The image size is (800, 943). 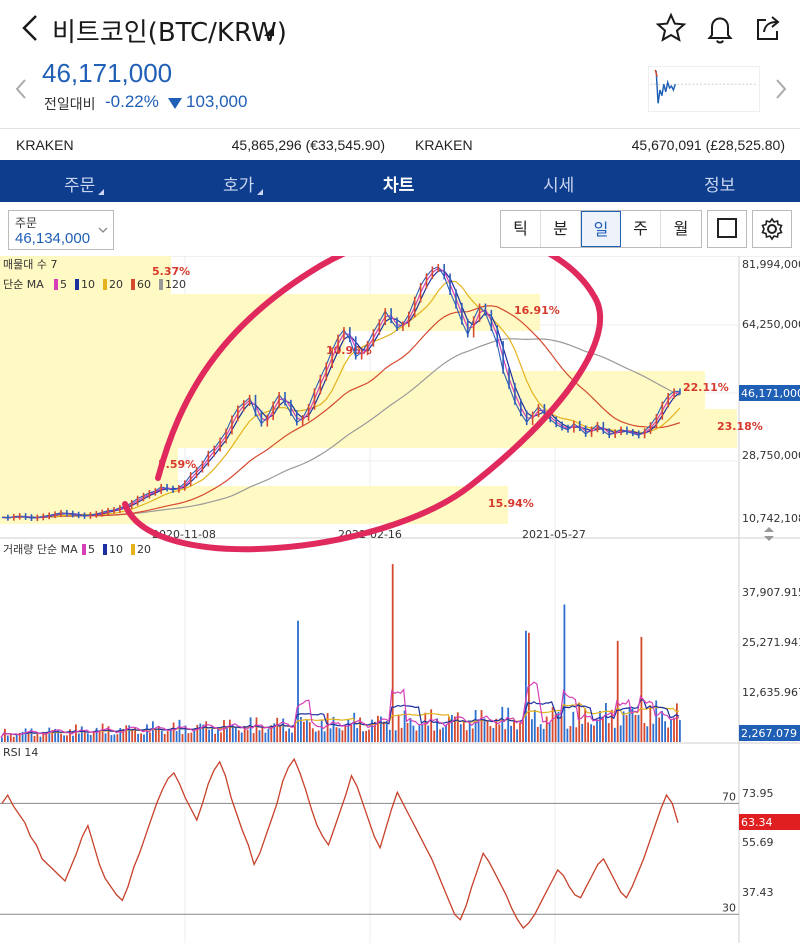 I want to click on mini-chart, so click(x=704, y=89).